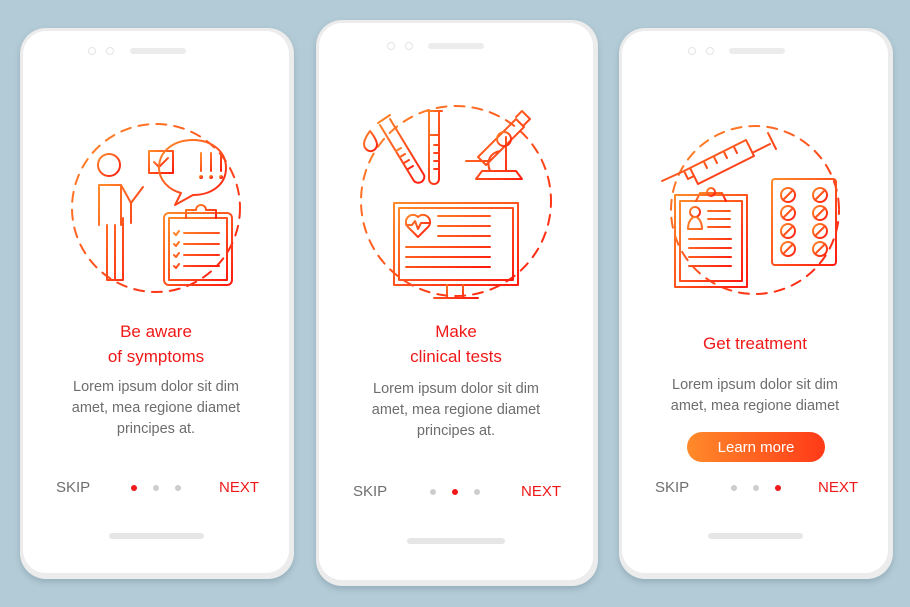 The width and height of the screenshot is (910, 607). I want to click on microscope-icon, so click(498, 145).